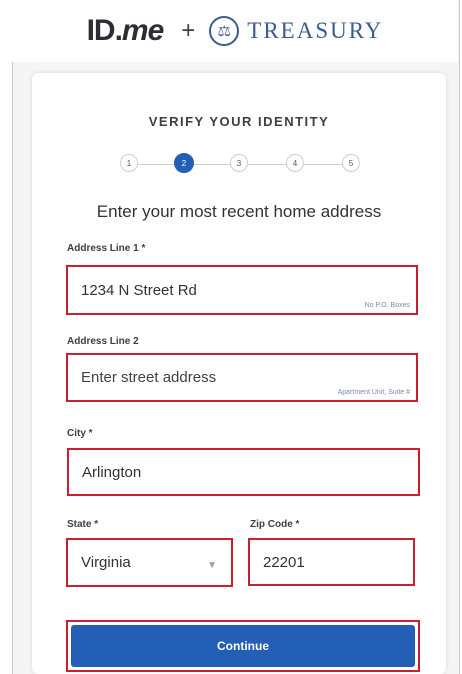  What do you see at coordinates (331, 562) in the screenshot?
I see `zip-code-input: 22201` at bounding box center [331, 562].